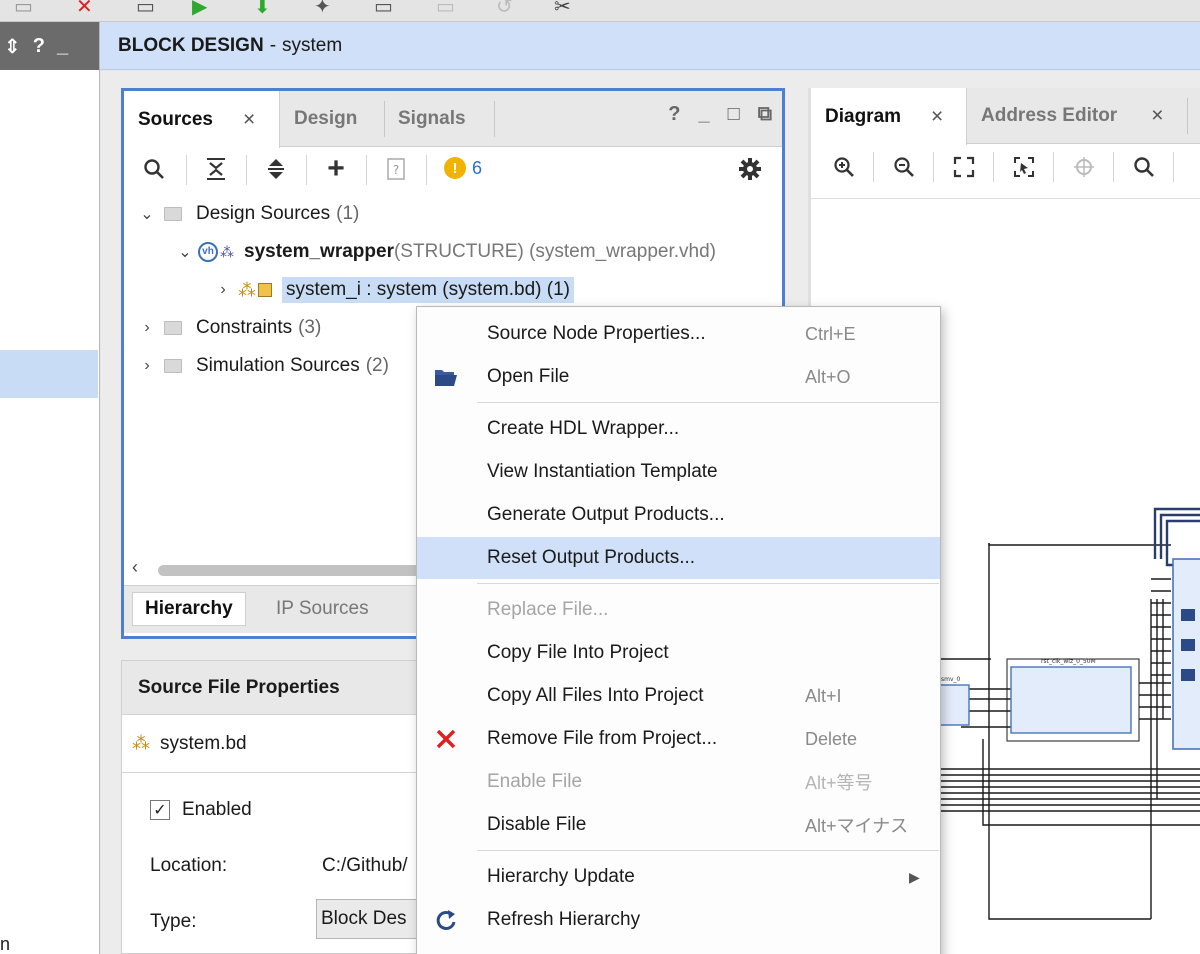 The image size is (1200, 954). I want to click on collapse-all-icon, so click(216, 169).